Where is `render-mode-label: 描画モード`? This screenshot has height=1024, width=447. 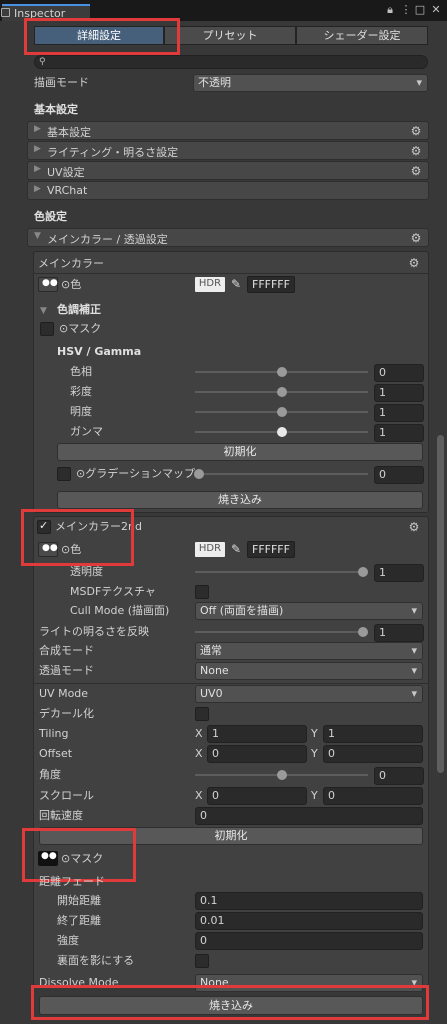
render-mode-label: 描画モード is located at coordinates (61, 82).